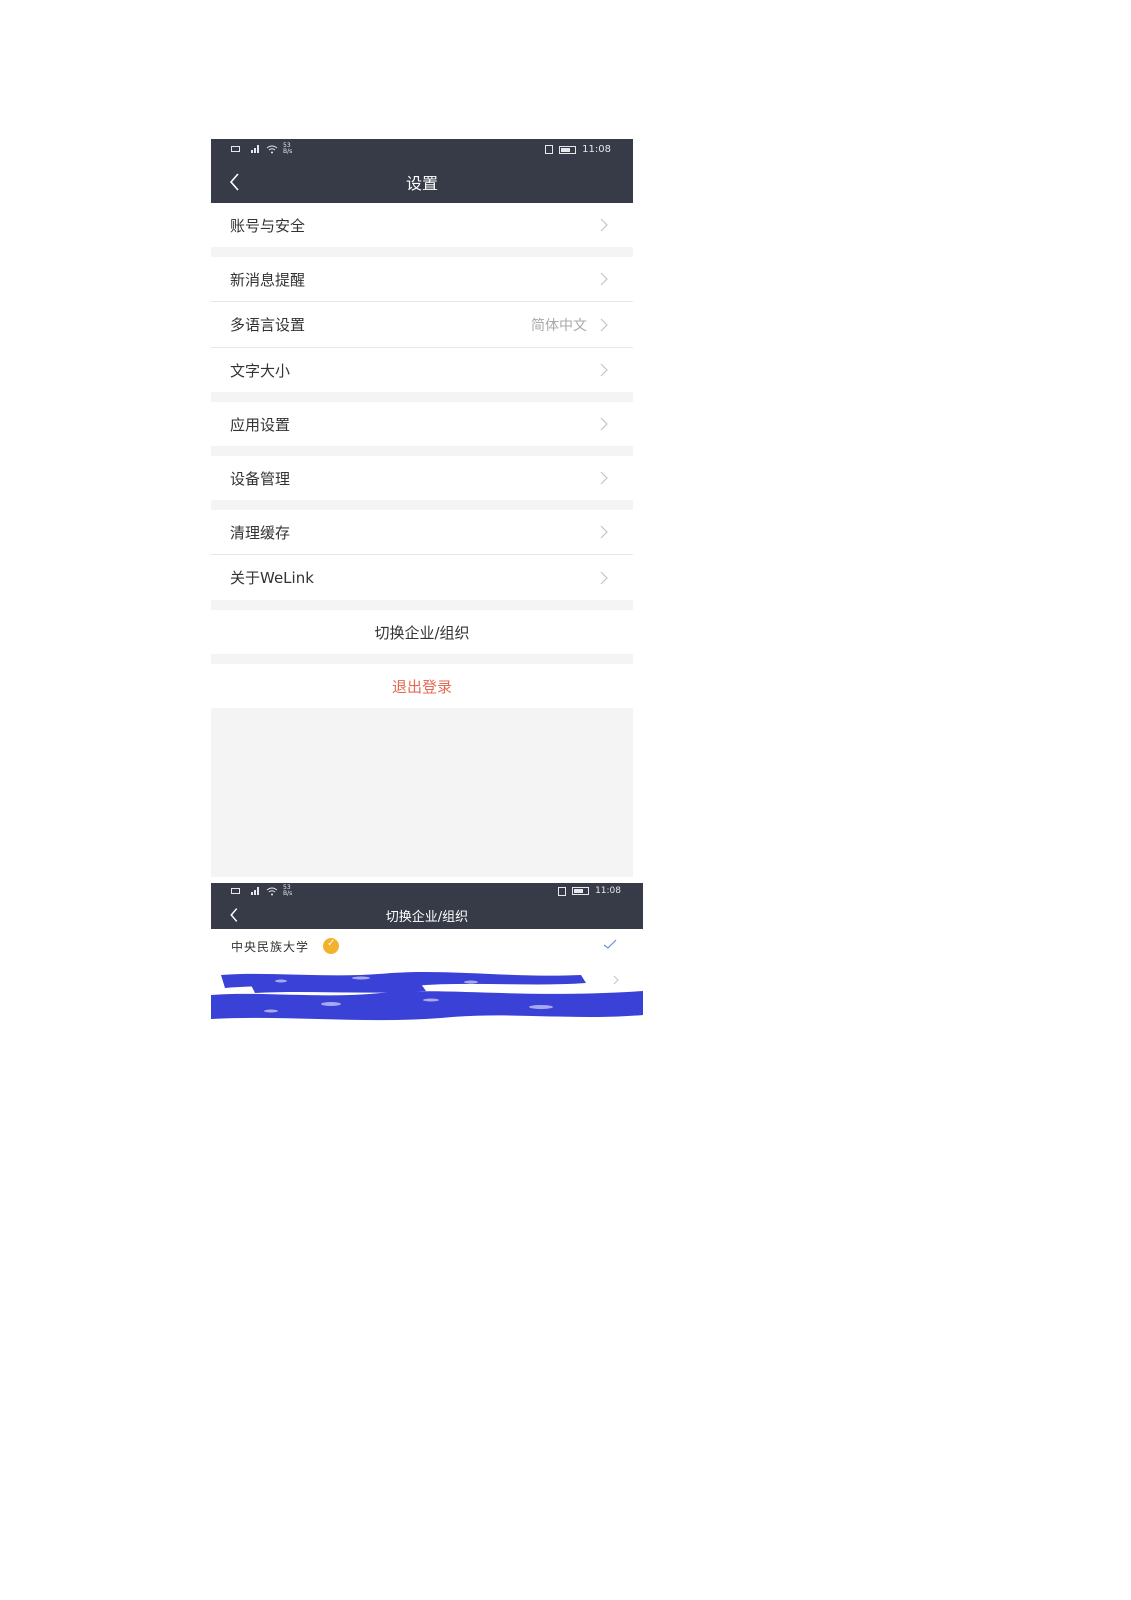 The width and height of the screenshot is (1131, 1600). Describe the element at coordinates (272, 578) in the screenshot. I see `settings-item-label: 关于WeLink` at that location.